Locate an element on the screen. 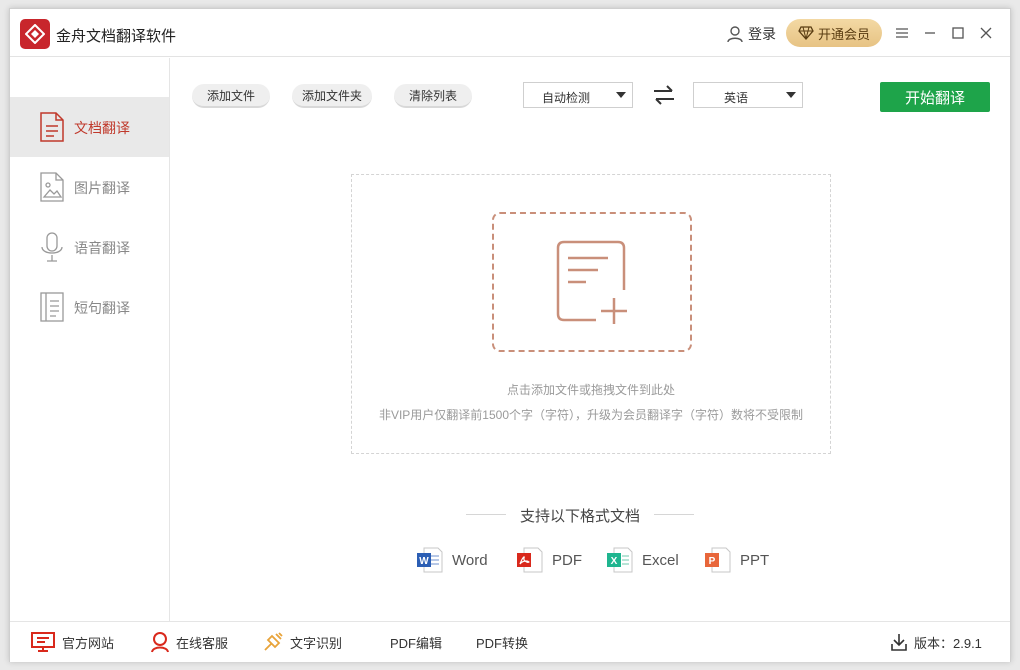  version-label: 版本：2.9.1 is located at coordinates (948, 643).